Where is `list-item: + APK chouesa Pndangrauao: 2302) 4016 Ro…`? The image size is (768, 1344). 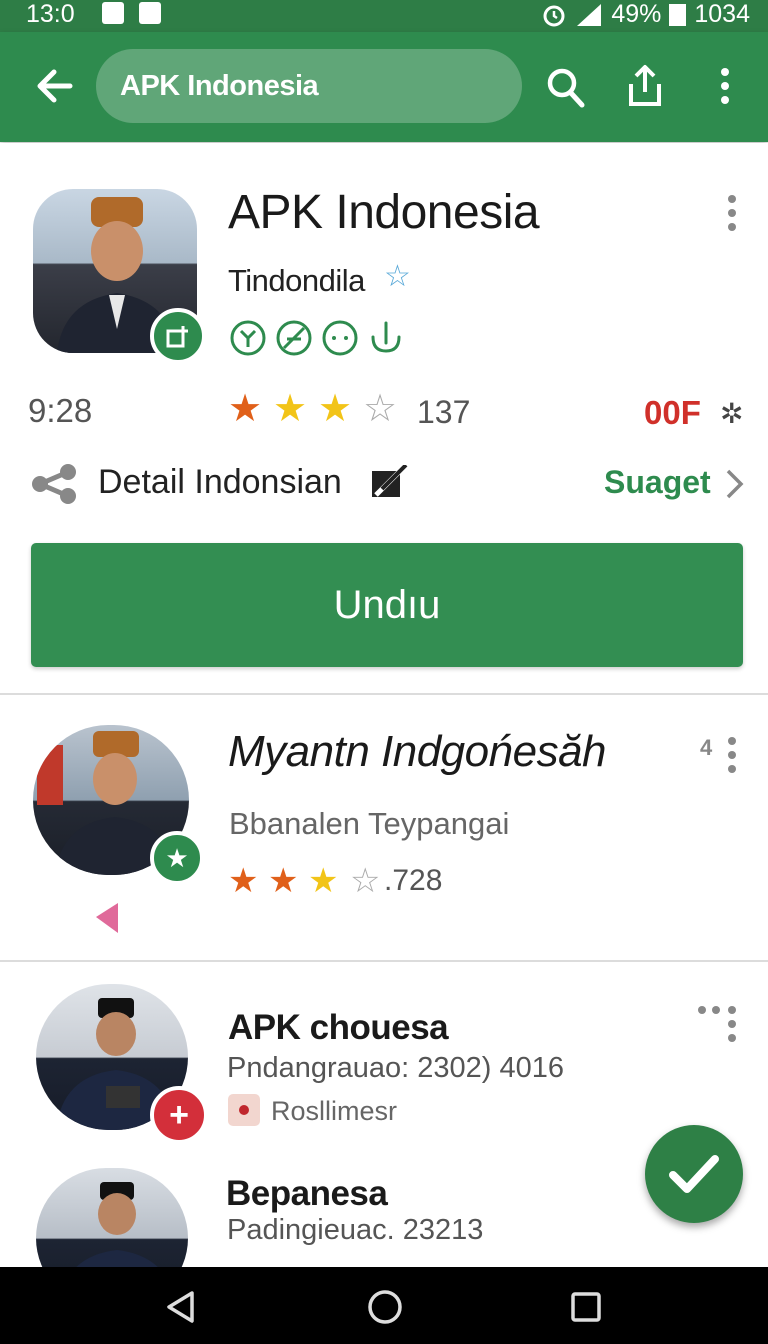
list-item: + APK chouesa Pndangrauao: 2302) 4016 Ro… is located at coordinates (384, 1057).